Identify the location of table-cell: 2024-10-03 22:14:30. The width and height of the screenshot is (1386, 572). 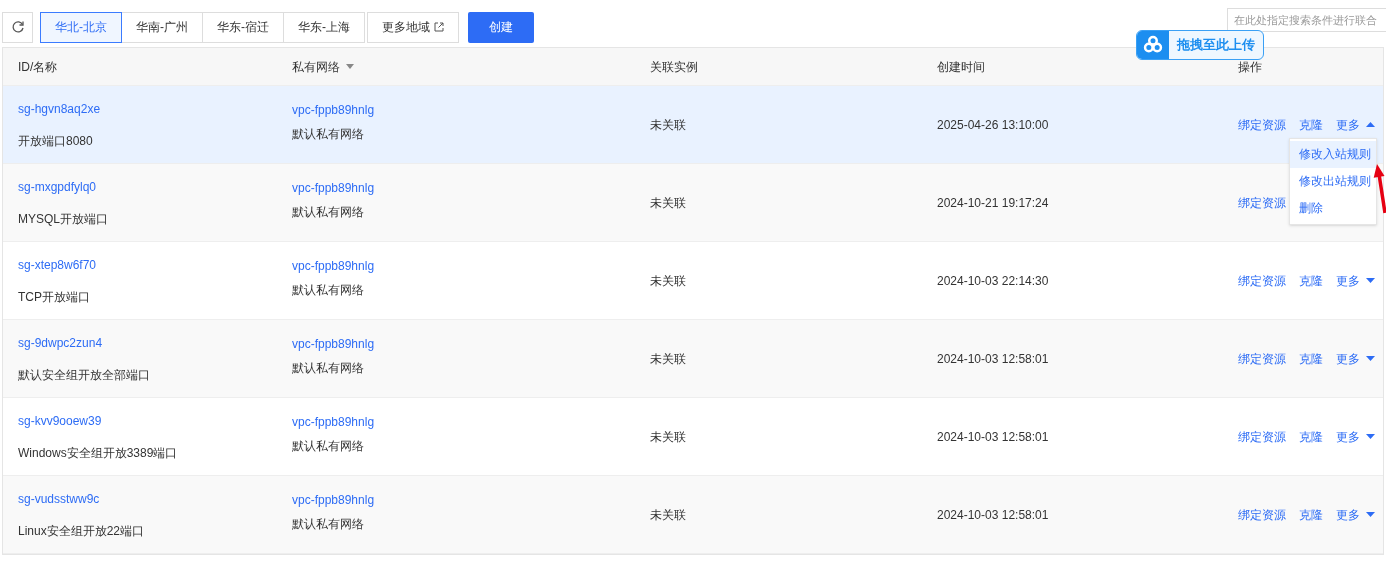
(993, 280).